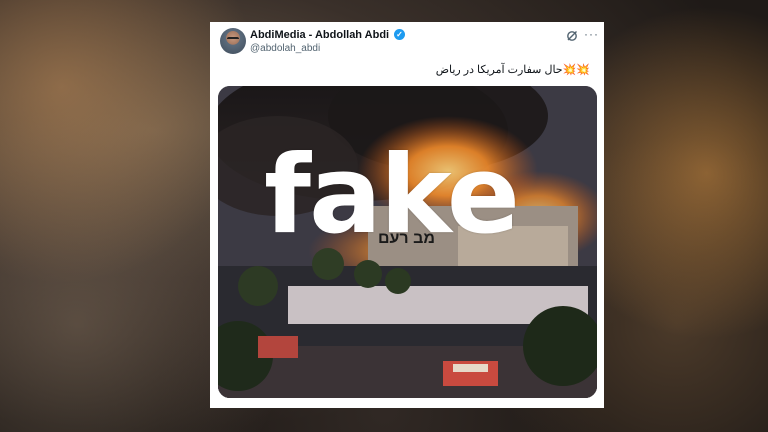 Image resolution: width=768 pixels, height=432 pixels. Describe the element at coordinates (591, 34) in the screenshot. I see `more-options-icon: ···` at that location.